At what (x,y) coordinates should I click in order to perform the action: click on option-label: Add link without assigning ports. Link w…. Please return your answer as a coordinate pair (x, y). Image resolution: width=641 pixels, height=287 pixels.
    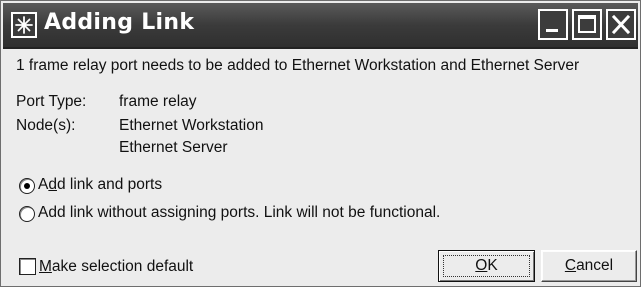
    Looking at the image, I should click on (239, 212).